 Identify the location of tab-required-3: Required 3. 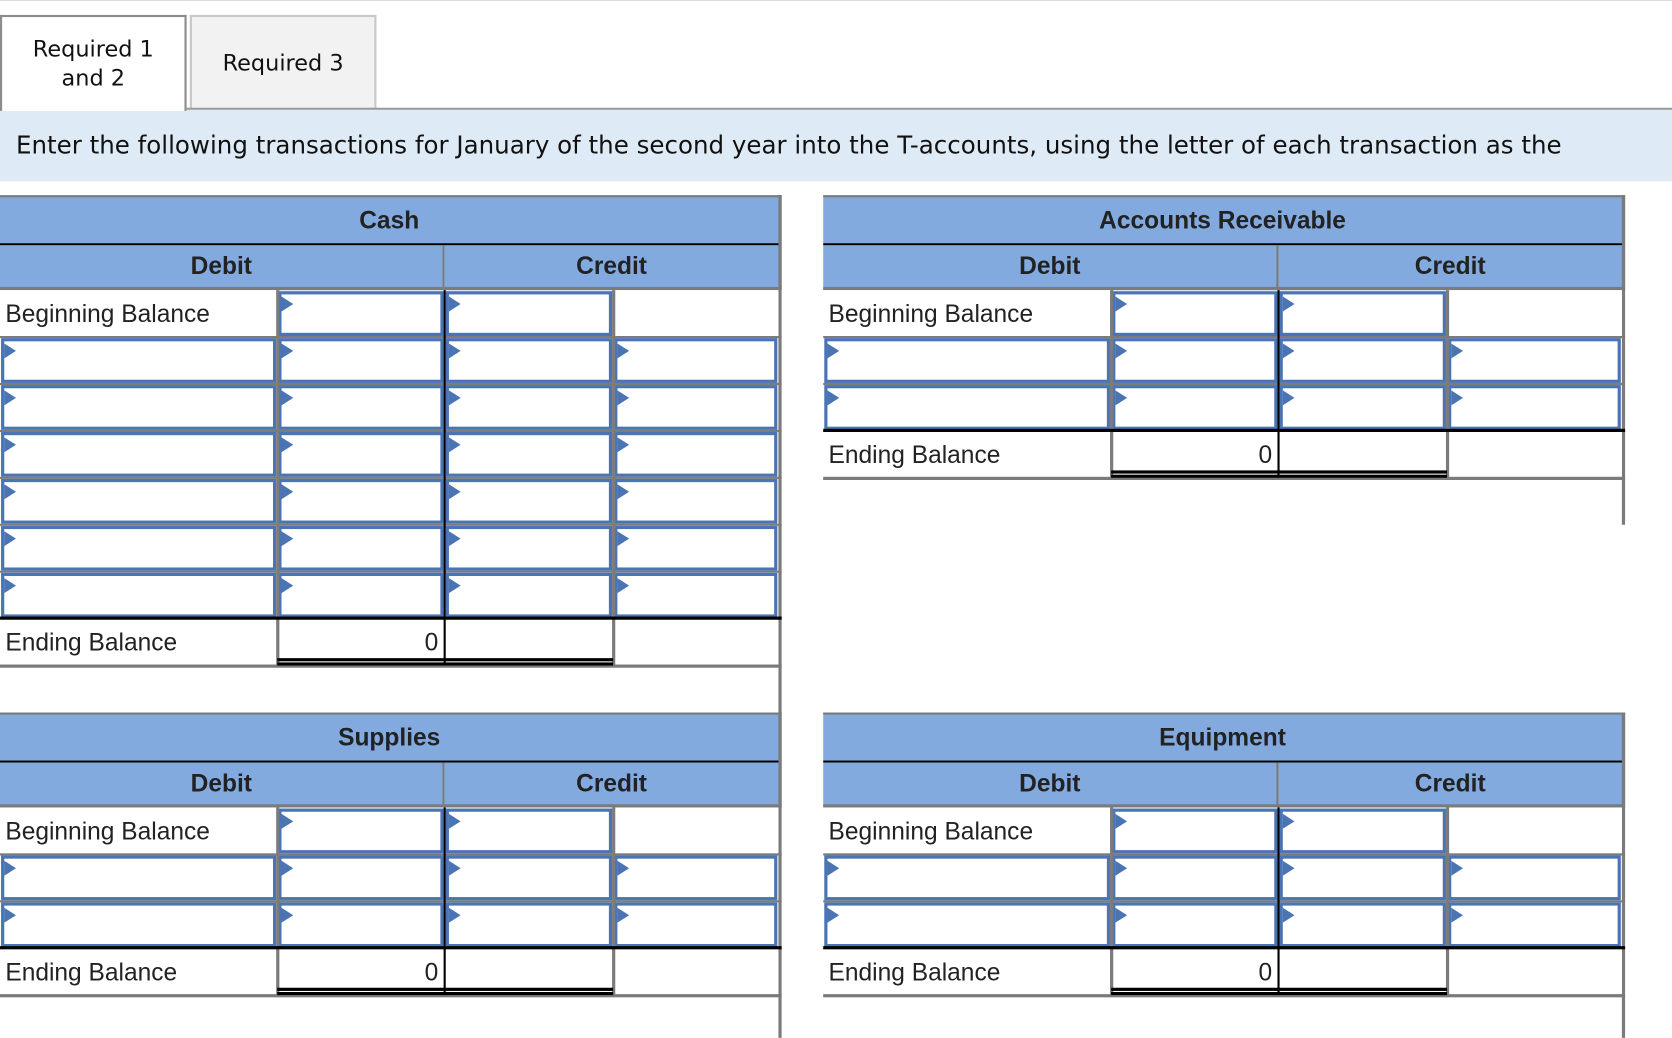
(283, 61).